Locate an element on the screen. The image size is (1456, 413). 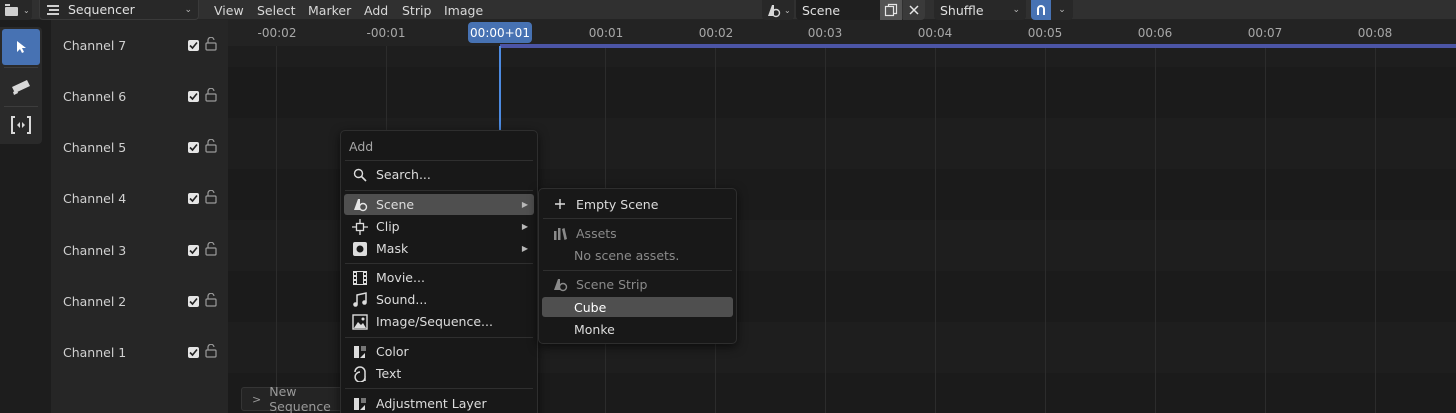
channel-row-3: Channel 3 is located at coordinates (139, 250).